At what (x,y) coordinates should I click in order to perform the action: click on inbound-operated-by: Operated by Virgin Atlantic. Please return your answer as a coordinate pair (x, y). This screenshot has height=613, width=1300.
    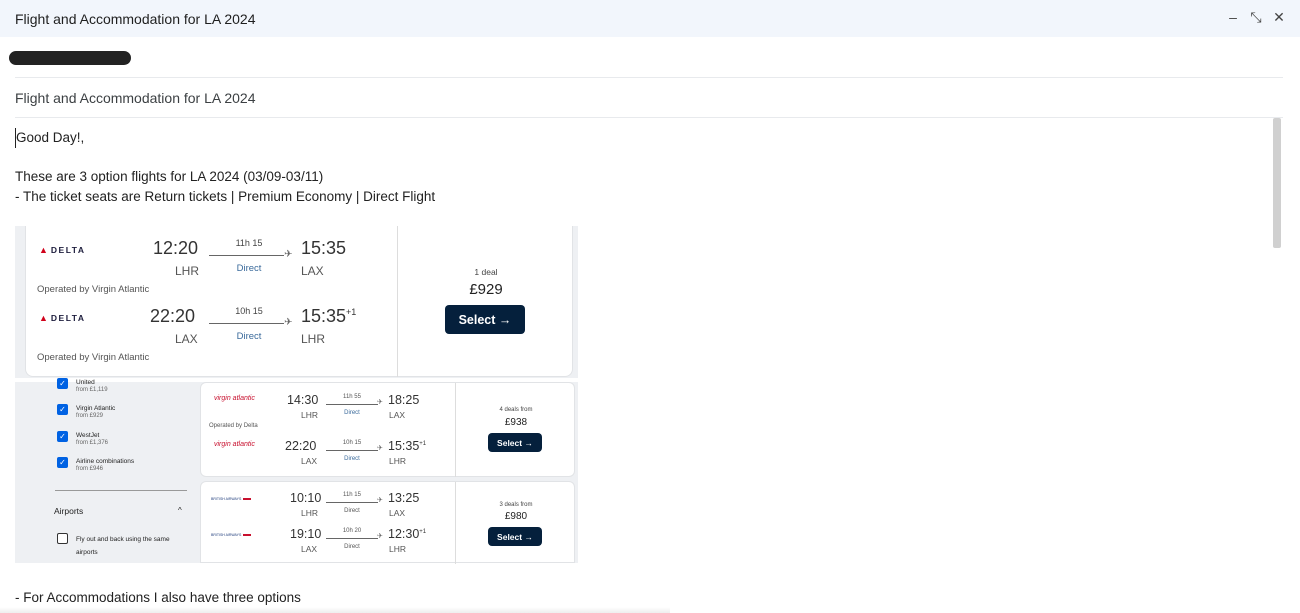
    Looking at the image, I should click on (93, 357).